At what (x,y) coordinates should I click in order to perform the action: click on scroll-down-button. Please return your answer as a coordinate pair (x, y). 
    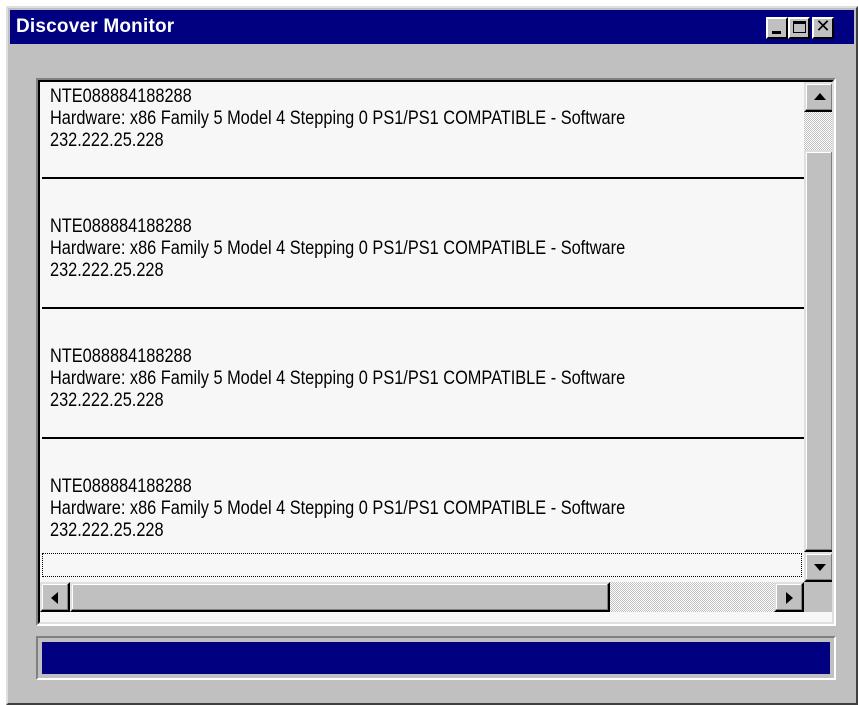
    Looking at the image, I should click on (818, 567).